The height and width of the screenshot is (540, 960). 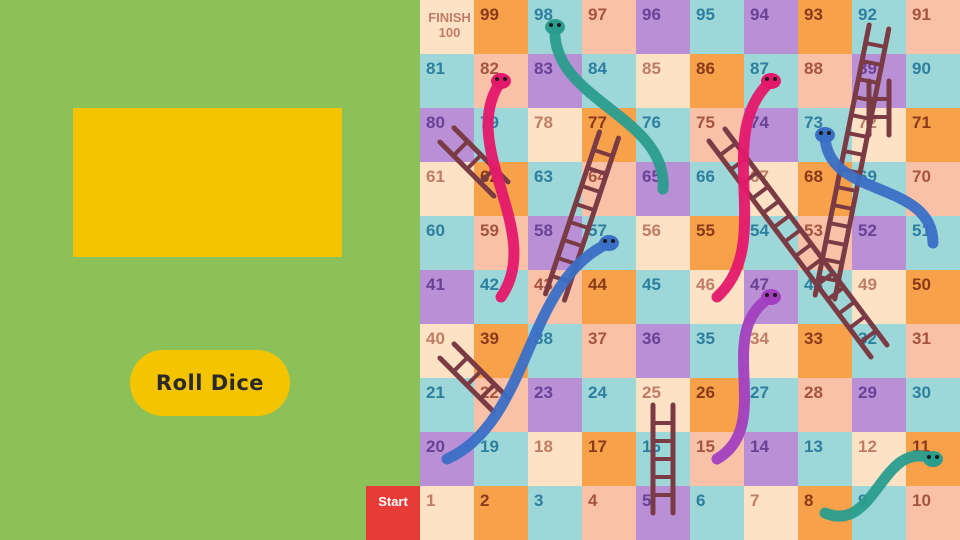 I want to click on board-cell-81: 81, so click(x=447, y=81).